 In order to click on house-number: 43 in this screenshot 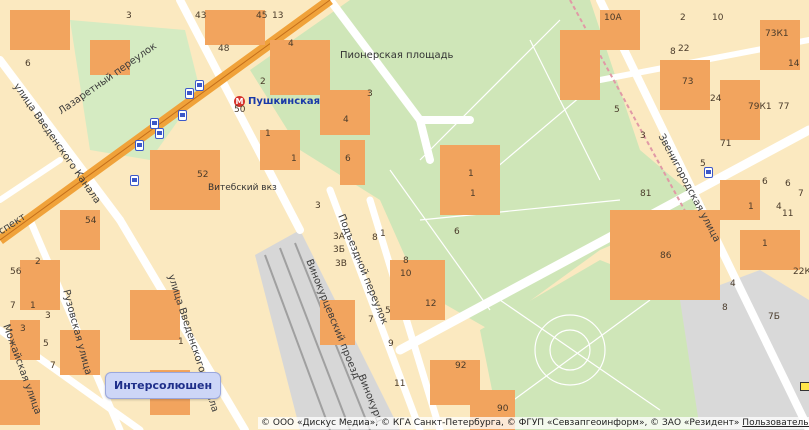, I will do `click(201, 16)`.